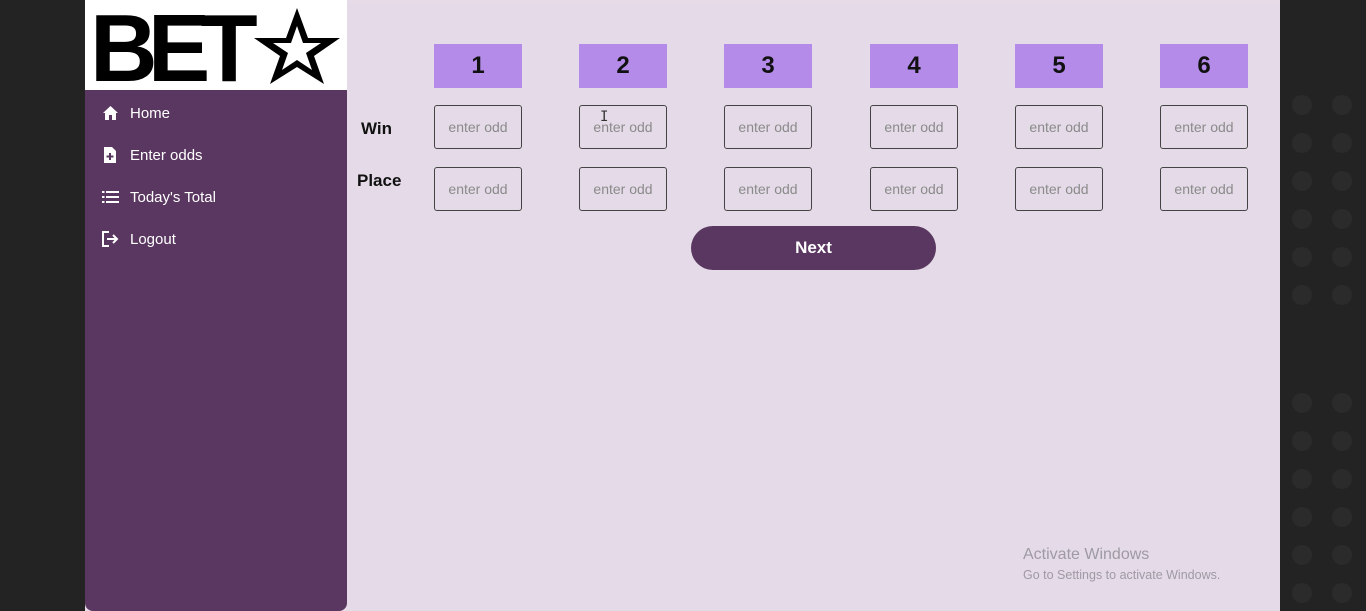 The height and width of the screenshot is (611, 1366). What do you see at coordinates (166, 155) in the screenshot?
I see `sidebar-item-label: Enter odds` at bounding box center [166, 155].